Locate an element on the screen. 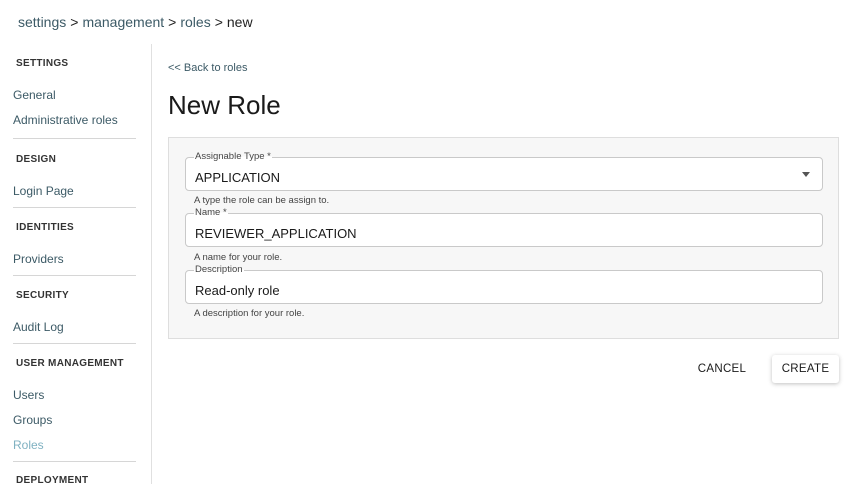  assignable-type-select: Assignable Type * APPLICATION is located at coordinates (504, 171).